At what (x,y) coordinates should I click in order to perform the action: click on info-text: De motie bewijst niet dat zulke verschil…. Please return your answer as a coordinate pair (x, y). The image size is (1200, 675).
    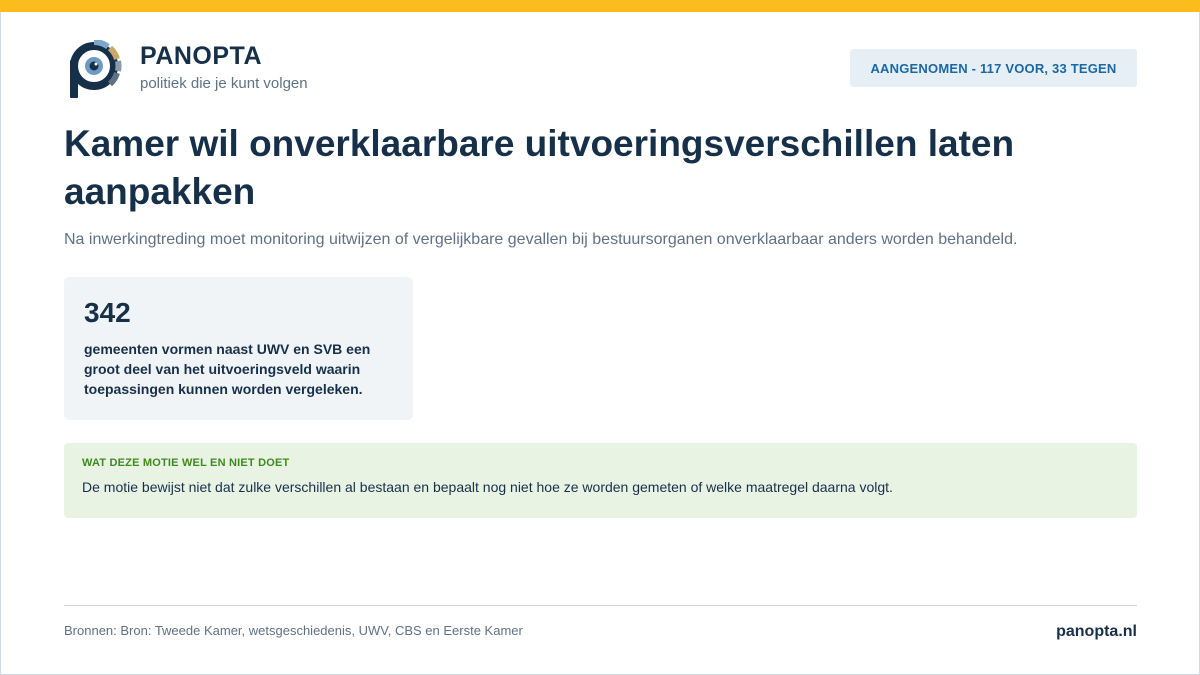
    Looking at the image, I should click on (487, 487).